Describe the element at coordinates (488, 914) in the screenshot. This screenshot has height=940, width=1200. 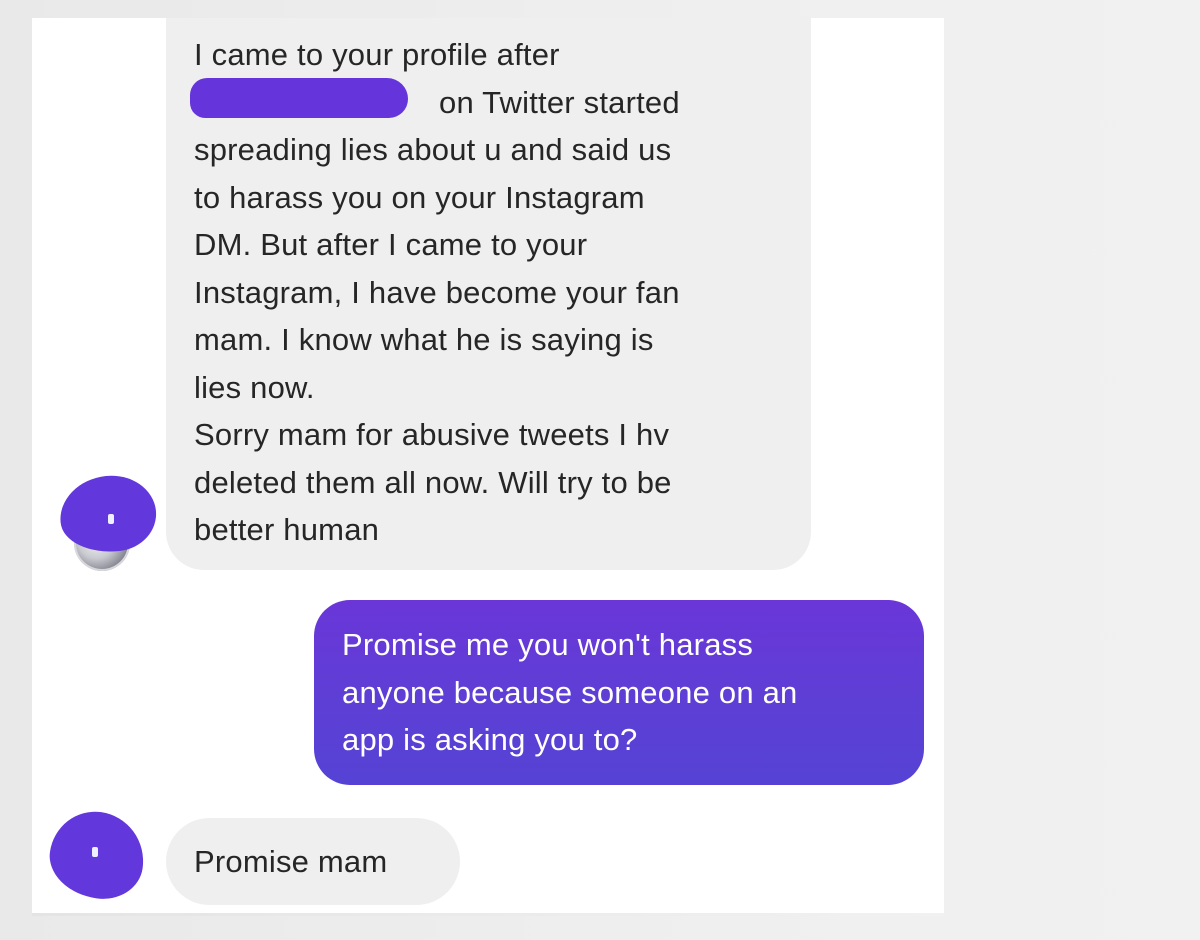
I see `divider` at that location.